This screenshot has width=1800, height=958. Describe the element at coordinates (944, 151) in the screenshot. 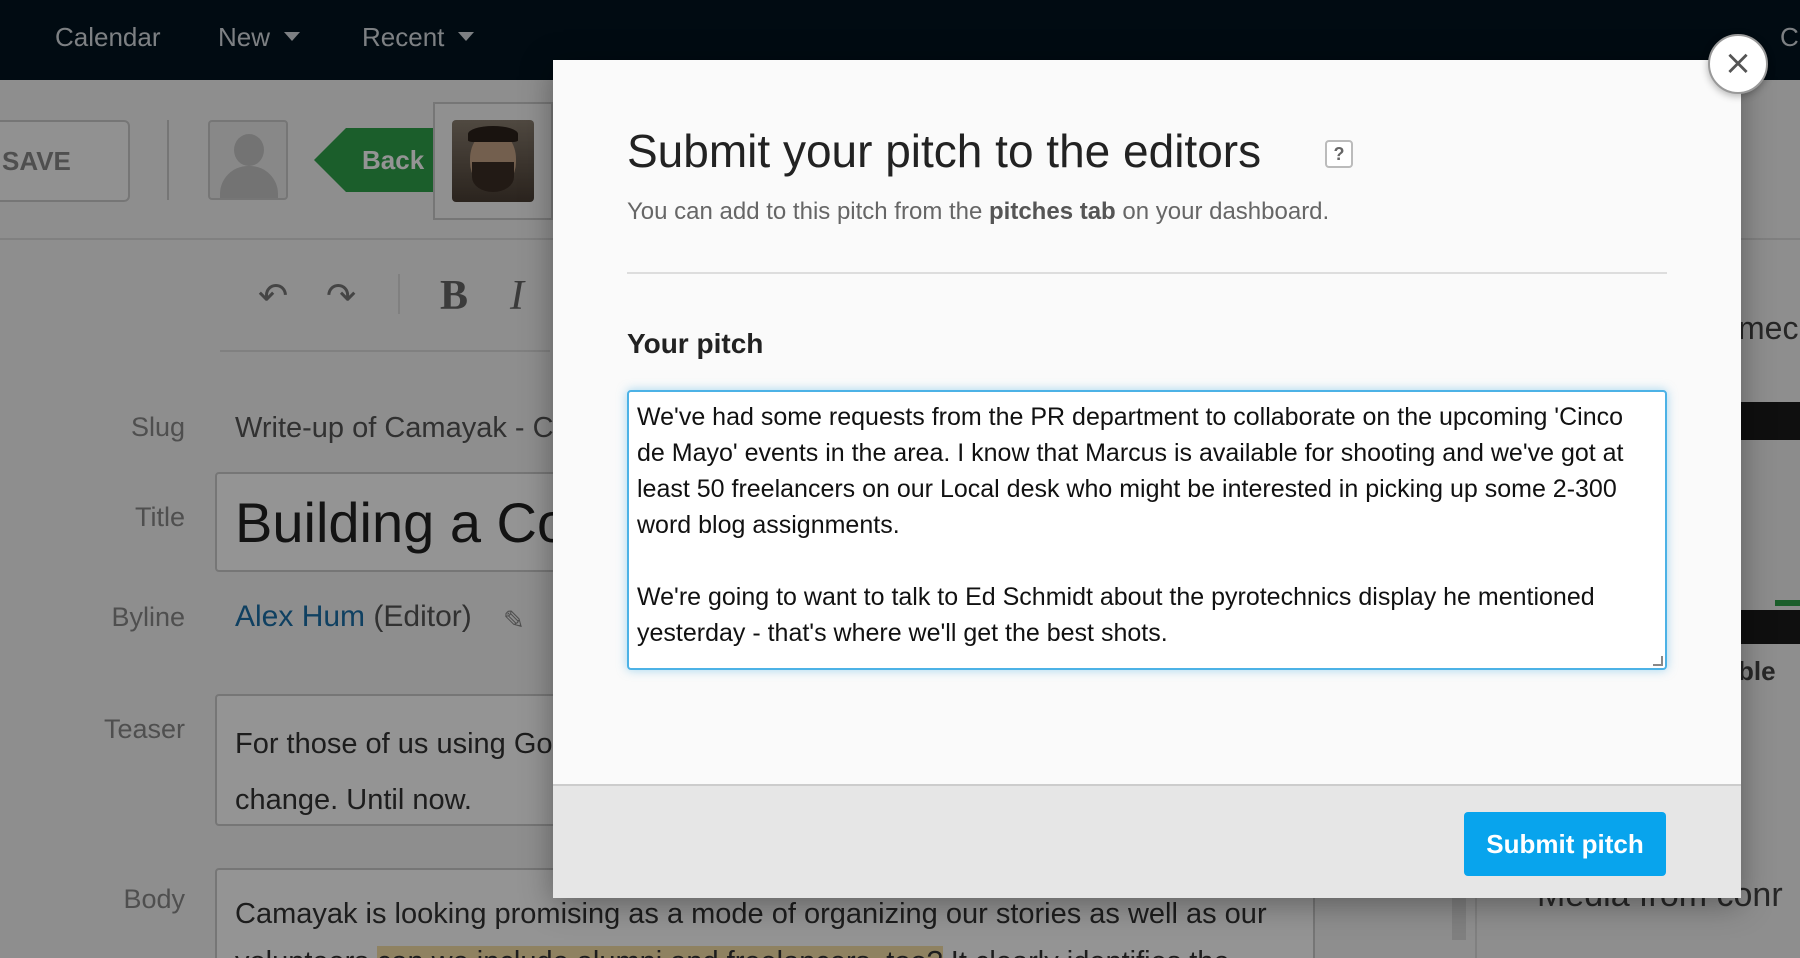

I see `modal-title: Submit your pitch to the editors` at that location.